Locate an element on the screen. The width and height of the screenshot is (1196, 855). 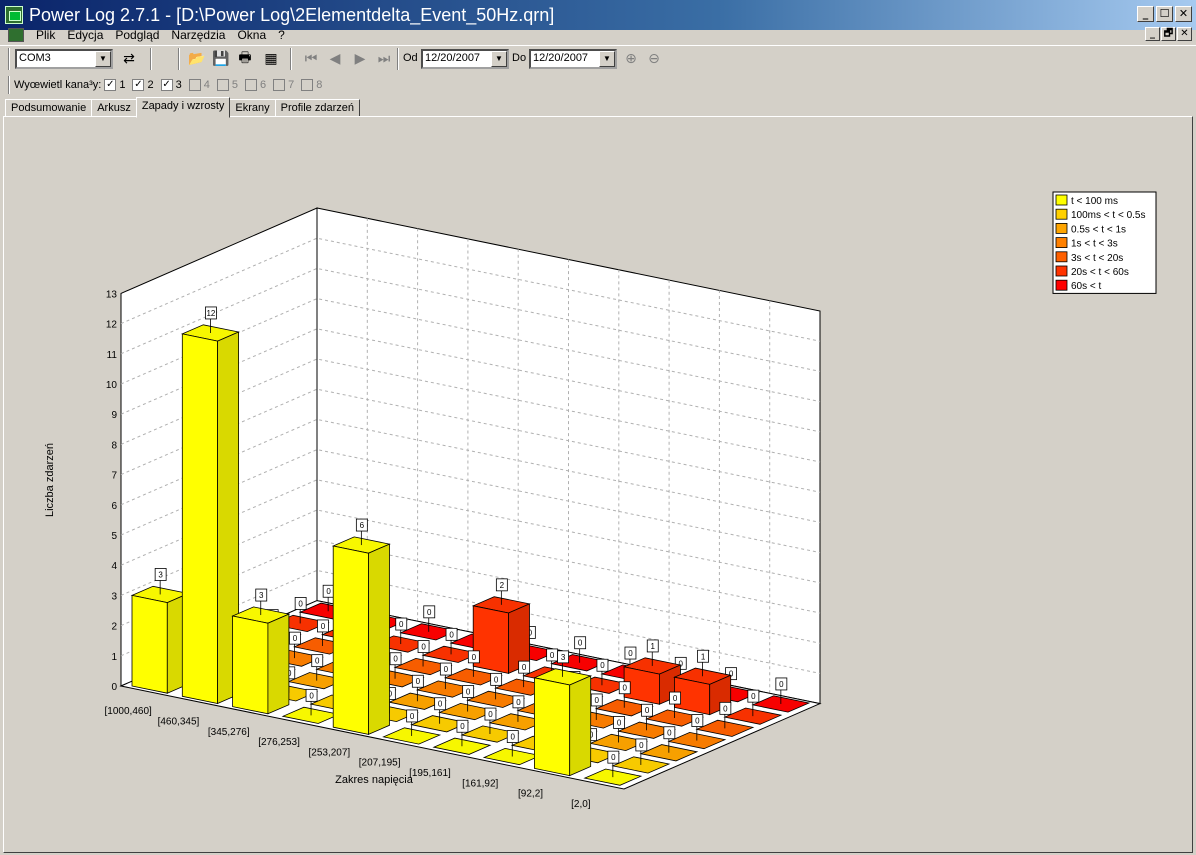
connect-icon: ⇄ is located at coordinates (129, 59).